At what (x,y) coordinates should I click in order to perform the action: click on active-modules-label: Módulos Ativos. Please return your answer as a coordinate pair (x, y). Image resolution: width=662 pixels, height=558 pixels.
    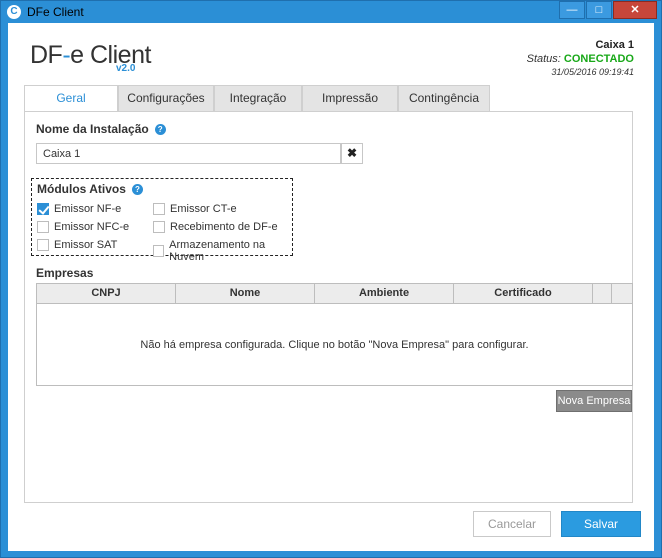
    Looking at the image, I should click on (81, 189).